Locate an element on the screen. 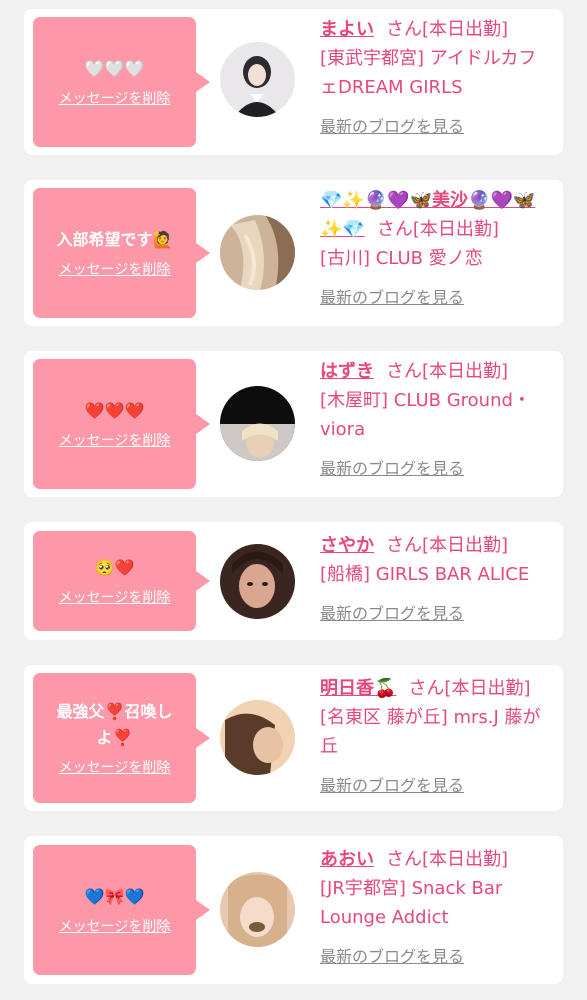 The height and width of the screenshot is (1000, 587). girl-name-link: はずき is located at coordinates (347, 371).